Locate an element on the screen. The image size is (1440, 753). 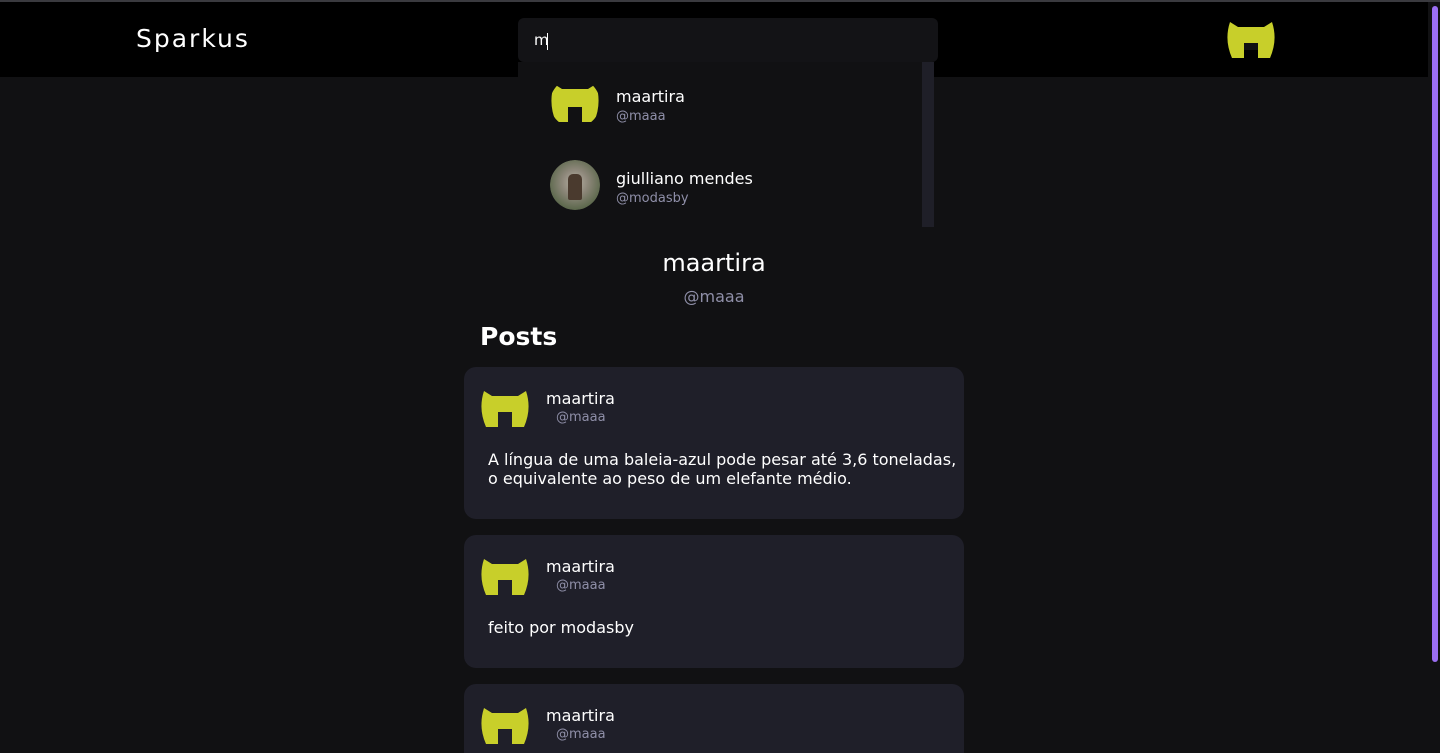
search-result-item: giulliano mendes @modasby is located at coordinates (720, 200).